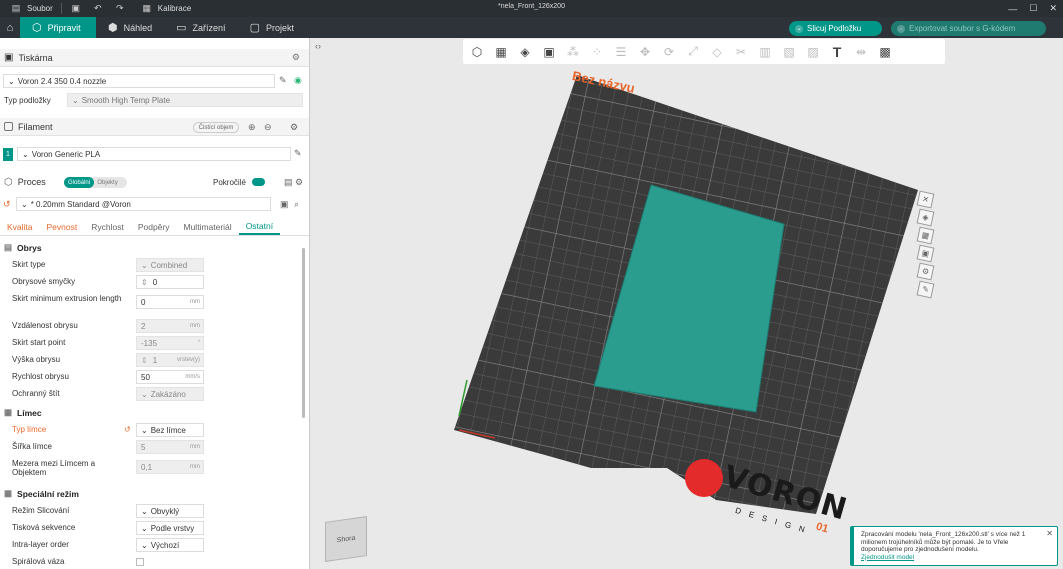 This screenshot has width=1063, height=569. Describe the element at coordinates (861, 52) in the screenshot. I see `measure-icon: ⇹` at that location.